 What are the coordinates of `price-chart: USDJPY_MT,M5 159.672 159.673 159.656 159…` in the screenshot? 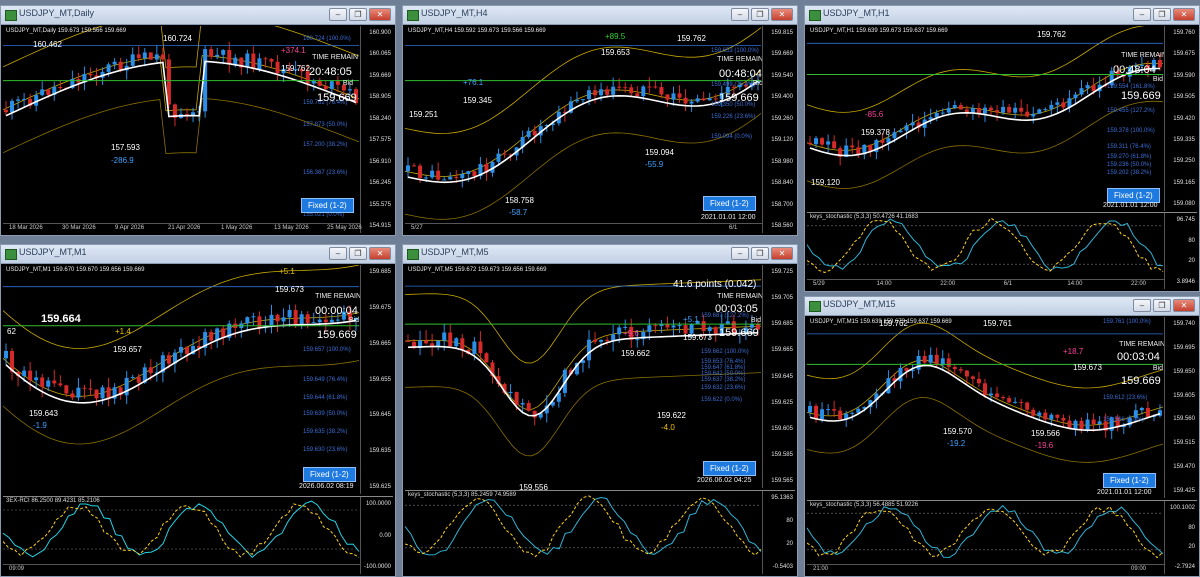 It's located at (600, 378).